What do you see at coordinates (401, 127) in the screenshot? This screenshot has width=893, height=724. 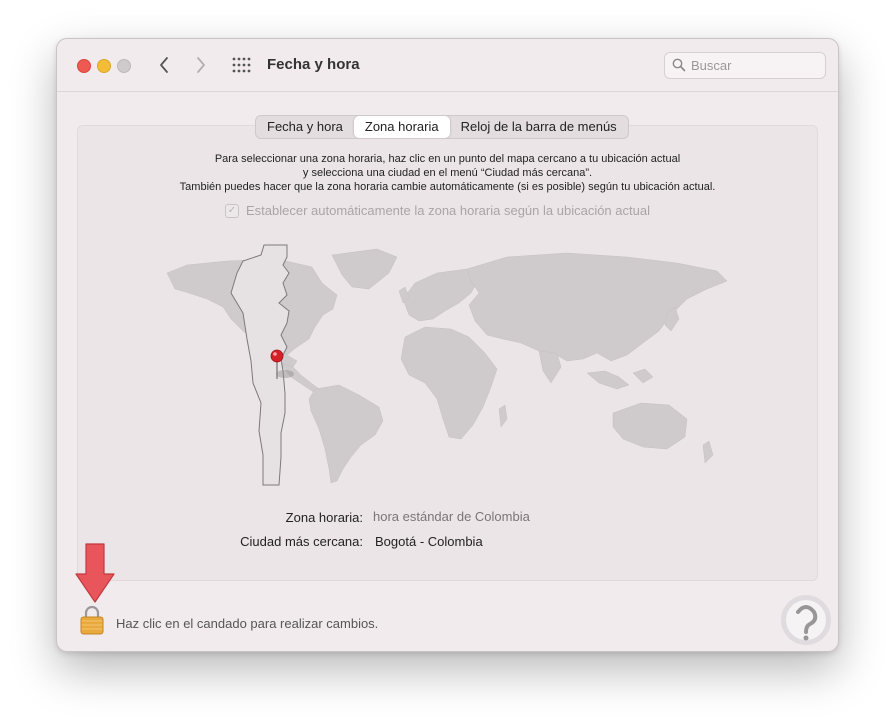 I see `tab-time-zone: Zona horaria` at bounding box center [401, 127].